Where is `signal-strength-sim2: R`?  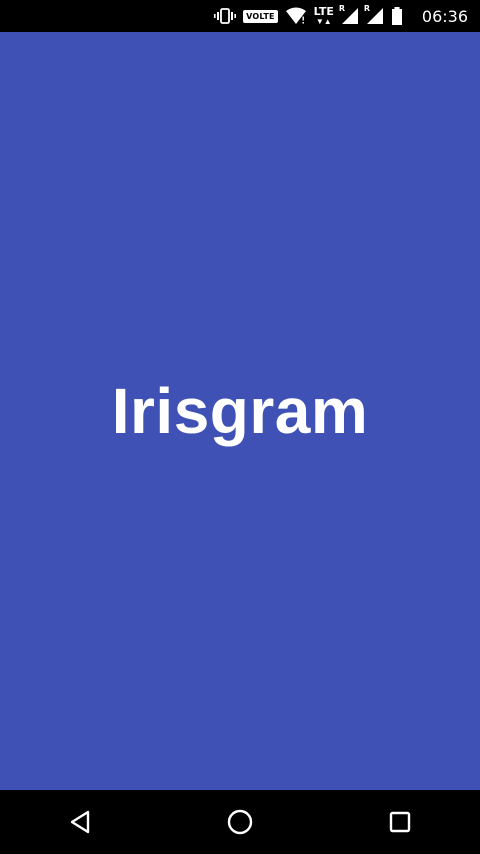
signal-strength-sim2: R is located at coordinates (373, 14).